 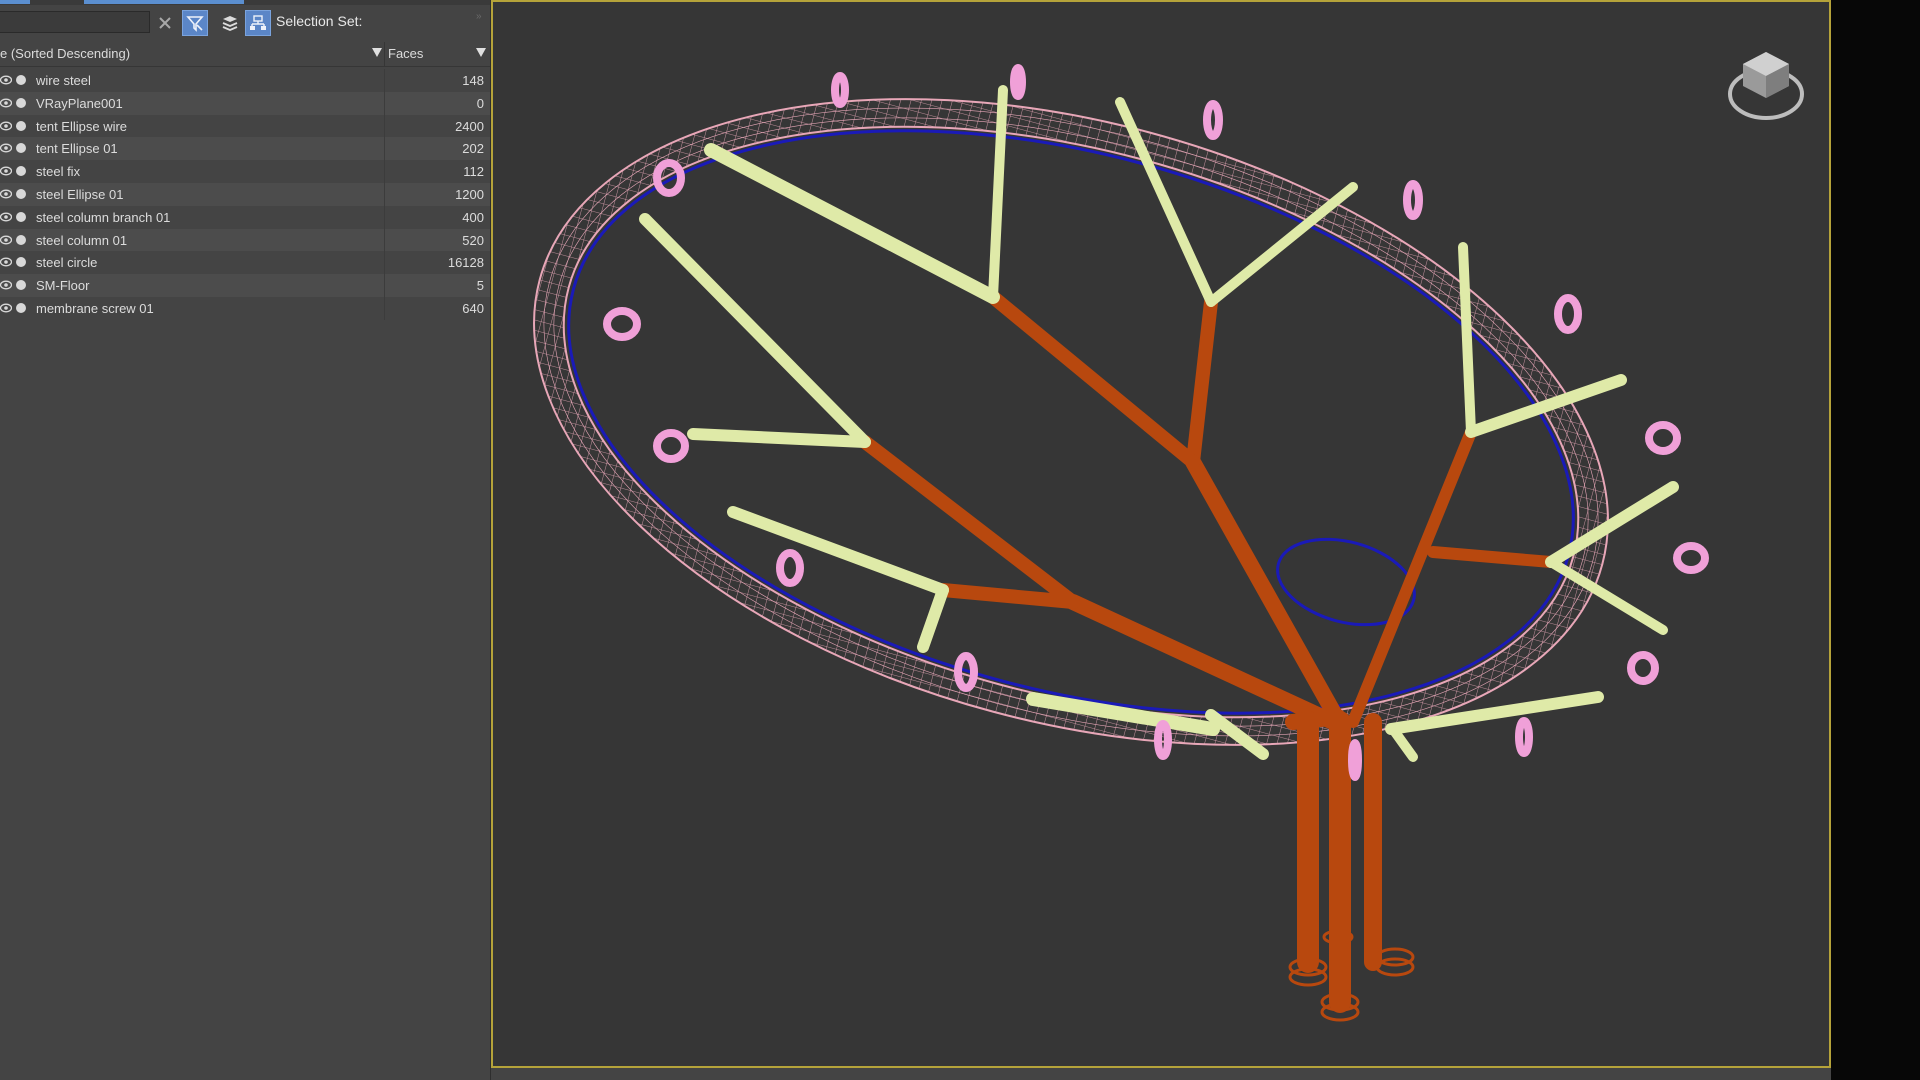 What do you see at coordinates (1875, 540) in the screenshot?
I see `viewport-side-area` at bounding box center [1875, 540].